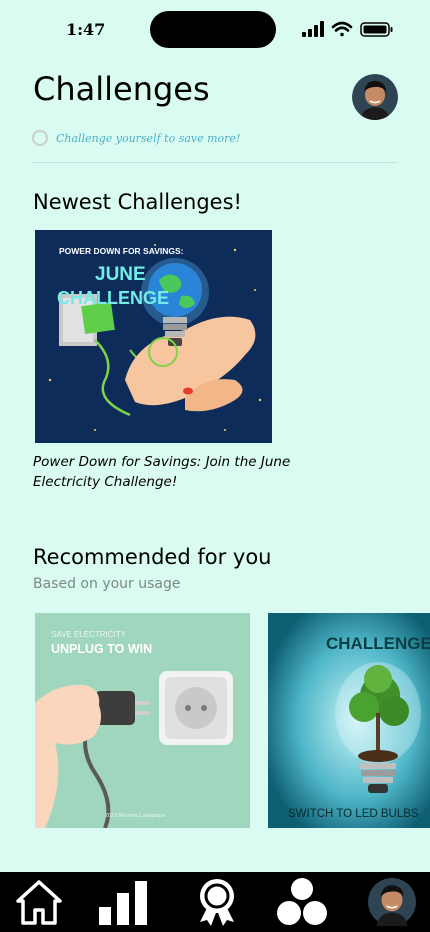  I want to click on profile-avatar, so click(392, 902).